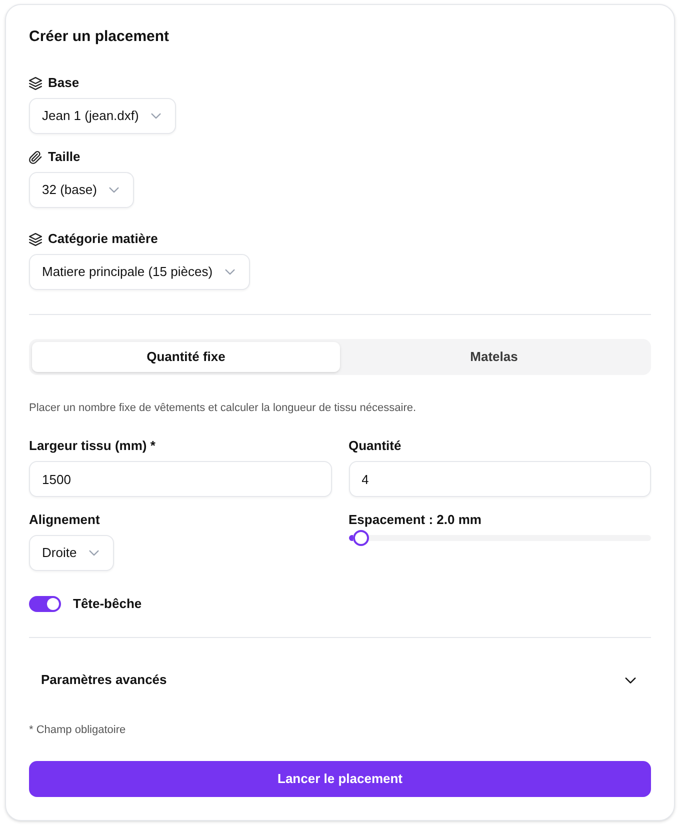 The width and height of the screenshot is (683, 834). What do you see at coordinates (340, 779) in the screenshot?
I see `submit-button: Lancer le placement` at bounding box center [340, 779].